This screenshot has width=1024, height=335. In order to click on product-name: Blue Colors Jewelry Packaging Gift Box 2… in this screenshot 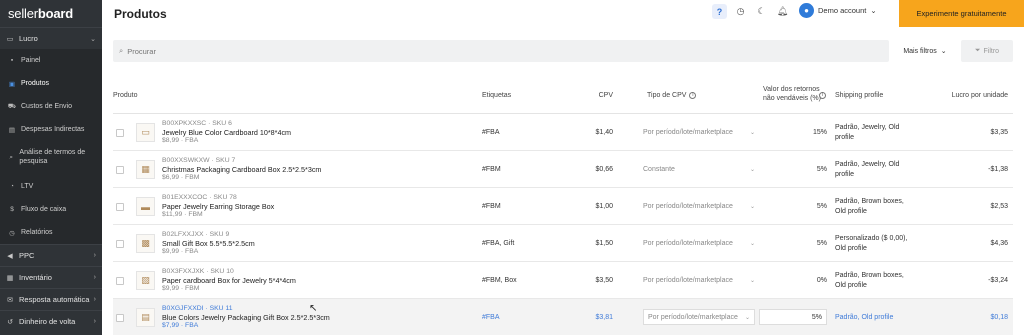, I will do `click(246, 317)`.